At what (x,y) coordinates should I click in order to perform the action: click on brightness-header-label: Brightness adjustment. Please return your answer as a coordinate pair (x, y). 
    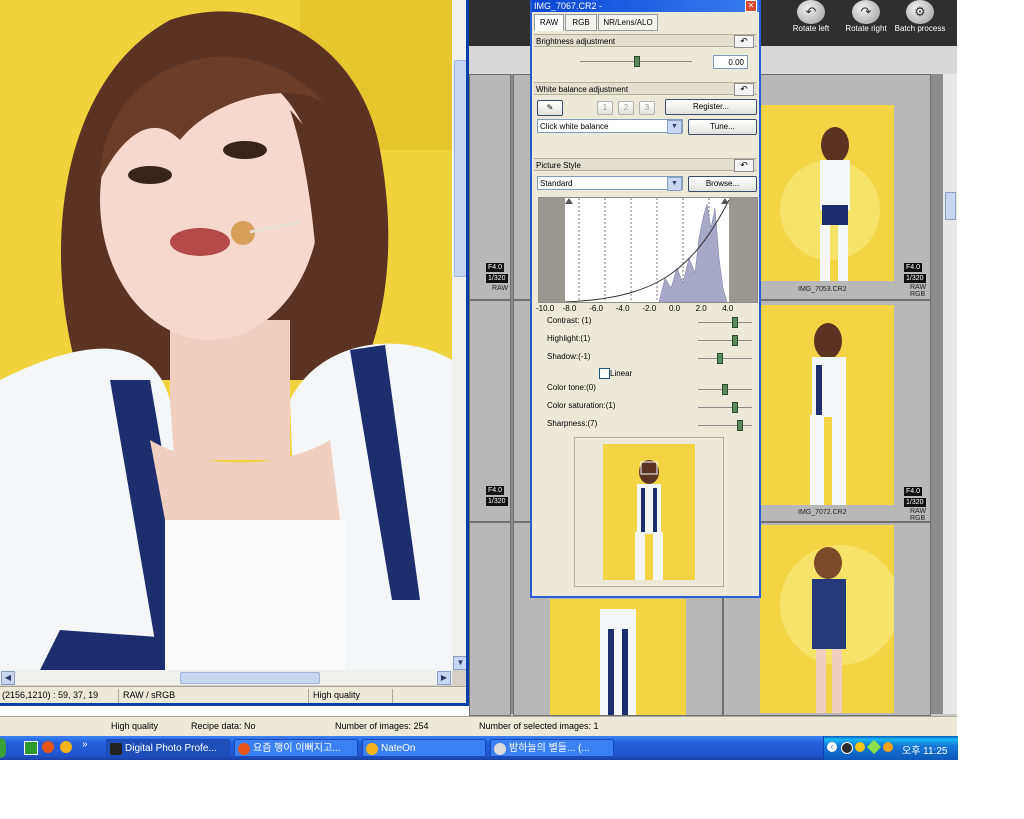
    Looking at the image, I should click on (576, 41).